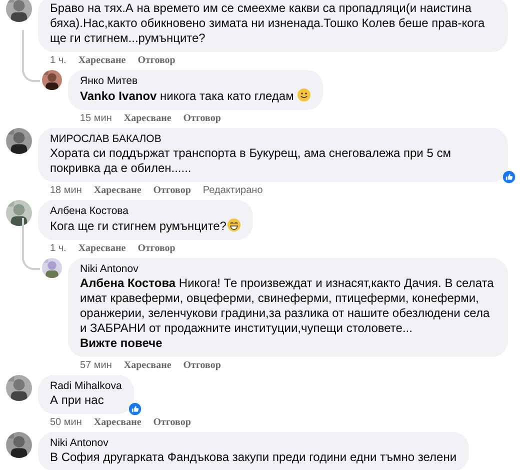 Image resolution: width=520 pixels, height=470 pixels. I want to click on comment-time: 57 мин, so click(96, 365).